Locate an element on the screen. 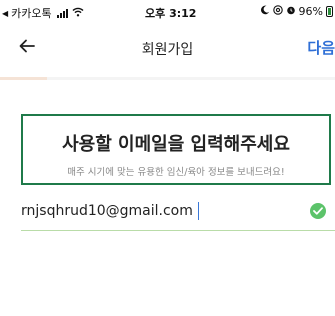  signal-icon is located at coordinates (62, 13).